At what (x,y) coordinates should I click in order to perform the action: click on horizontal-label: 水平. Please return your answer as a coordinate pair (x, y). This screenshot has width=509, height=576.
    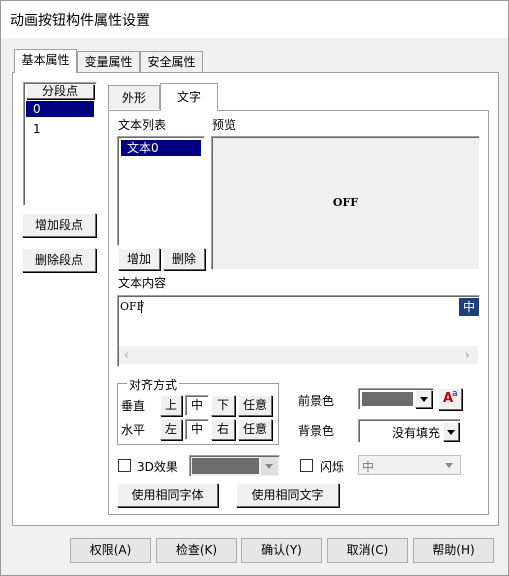
    Looking at the image, I should click on (133, 430).